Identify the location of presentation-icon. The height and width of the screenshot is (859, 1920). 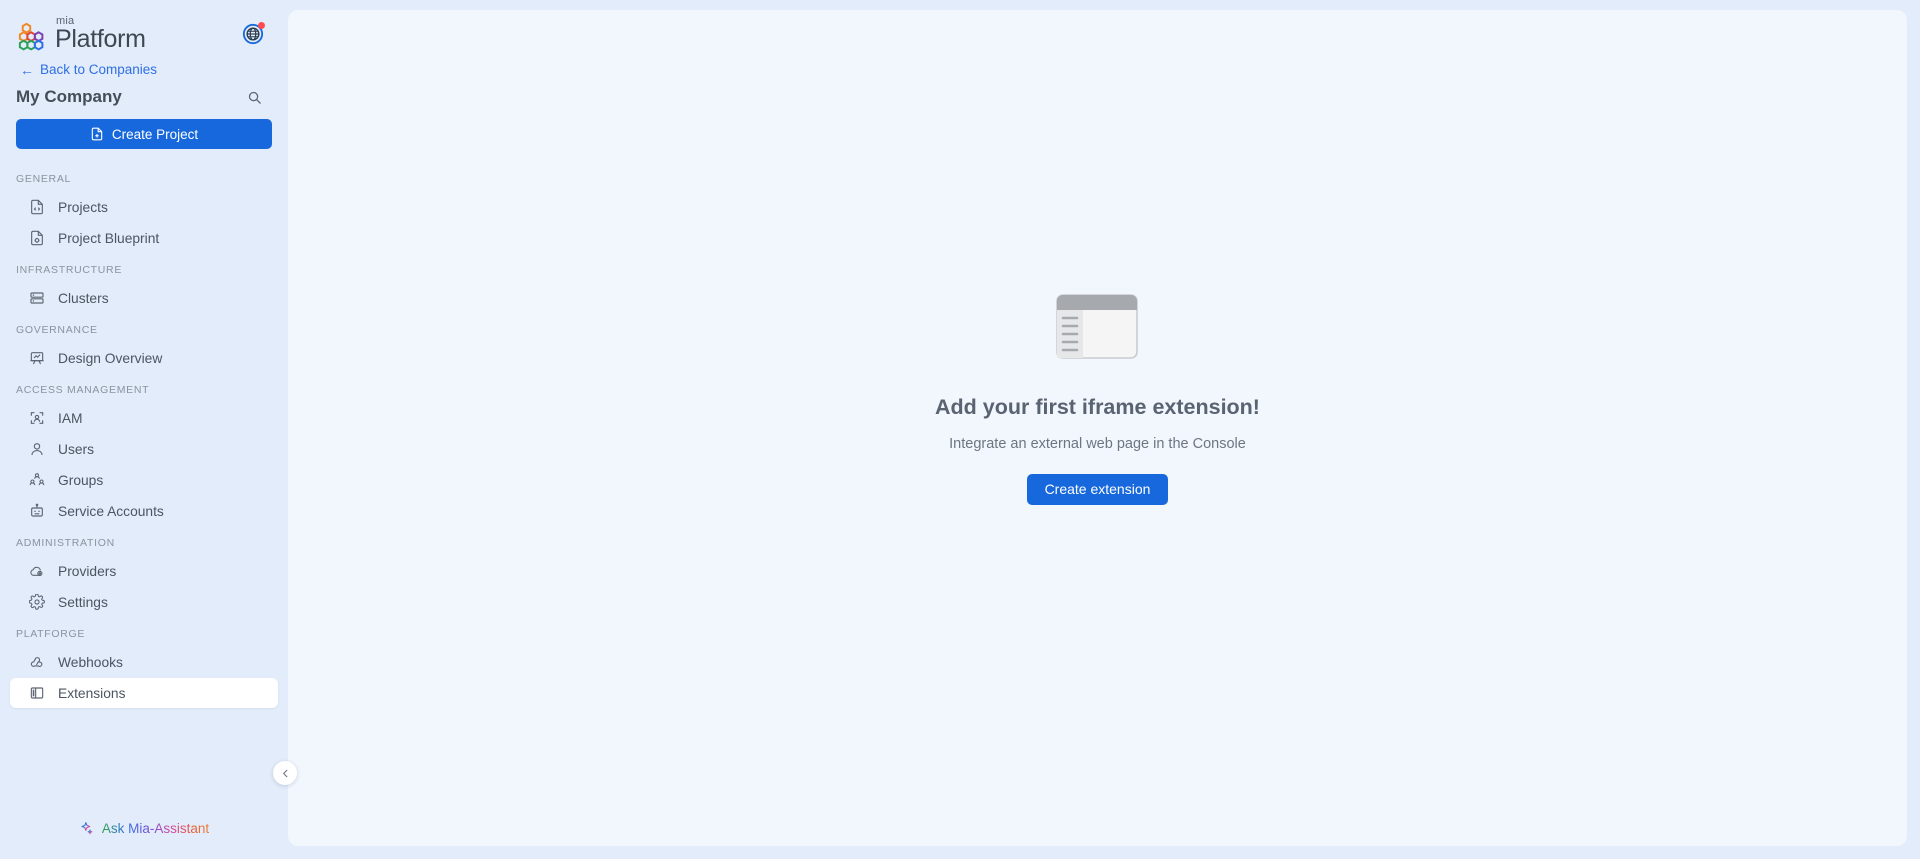
(36, 358).